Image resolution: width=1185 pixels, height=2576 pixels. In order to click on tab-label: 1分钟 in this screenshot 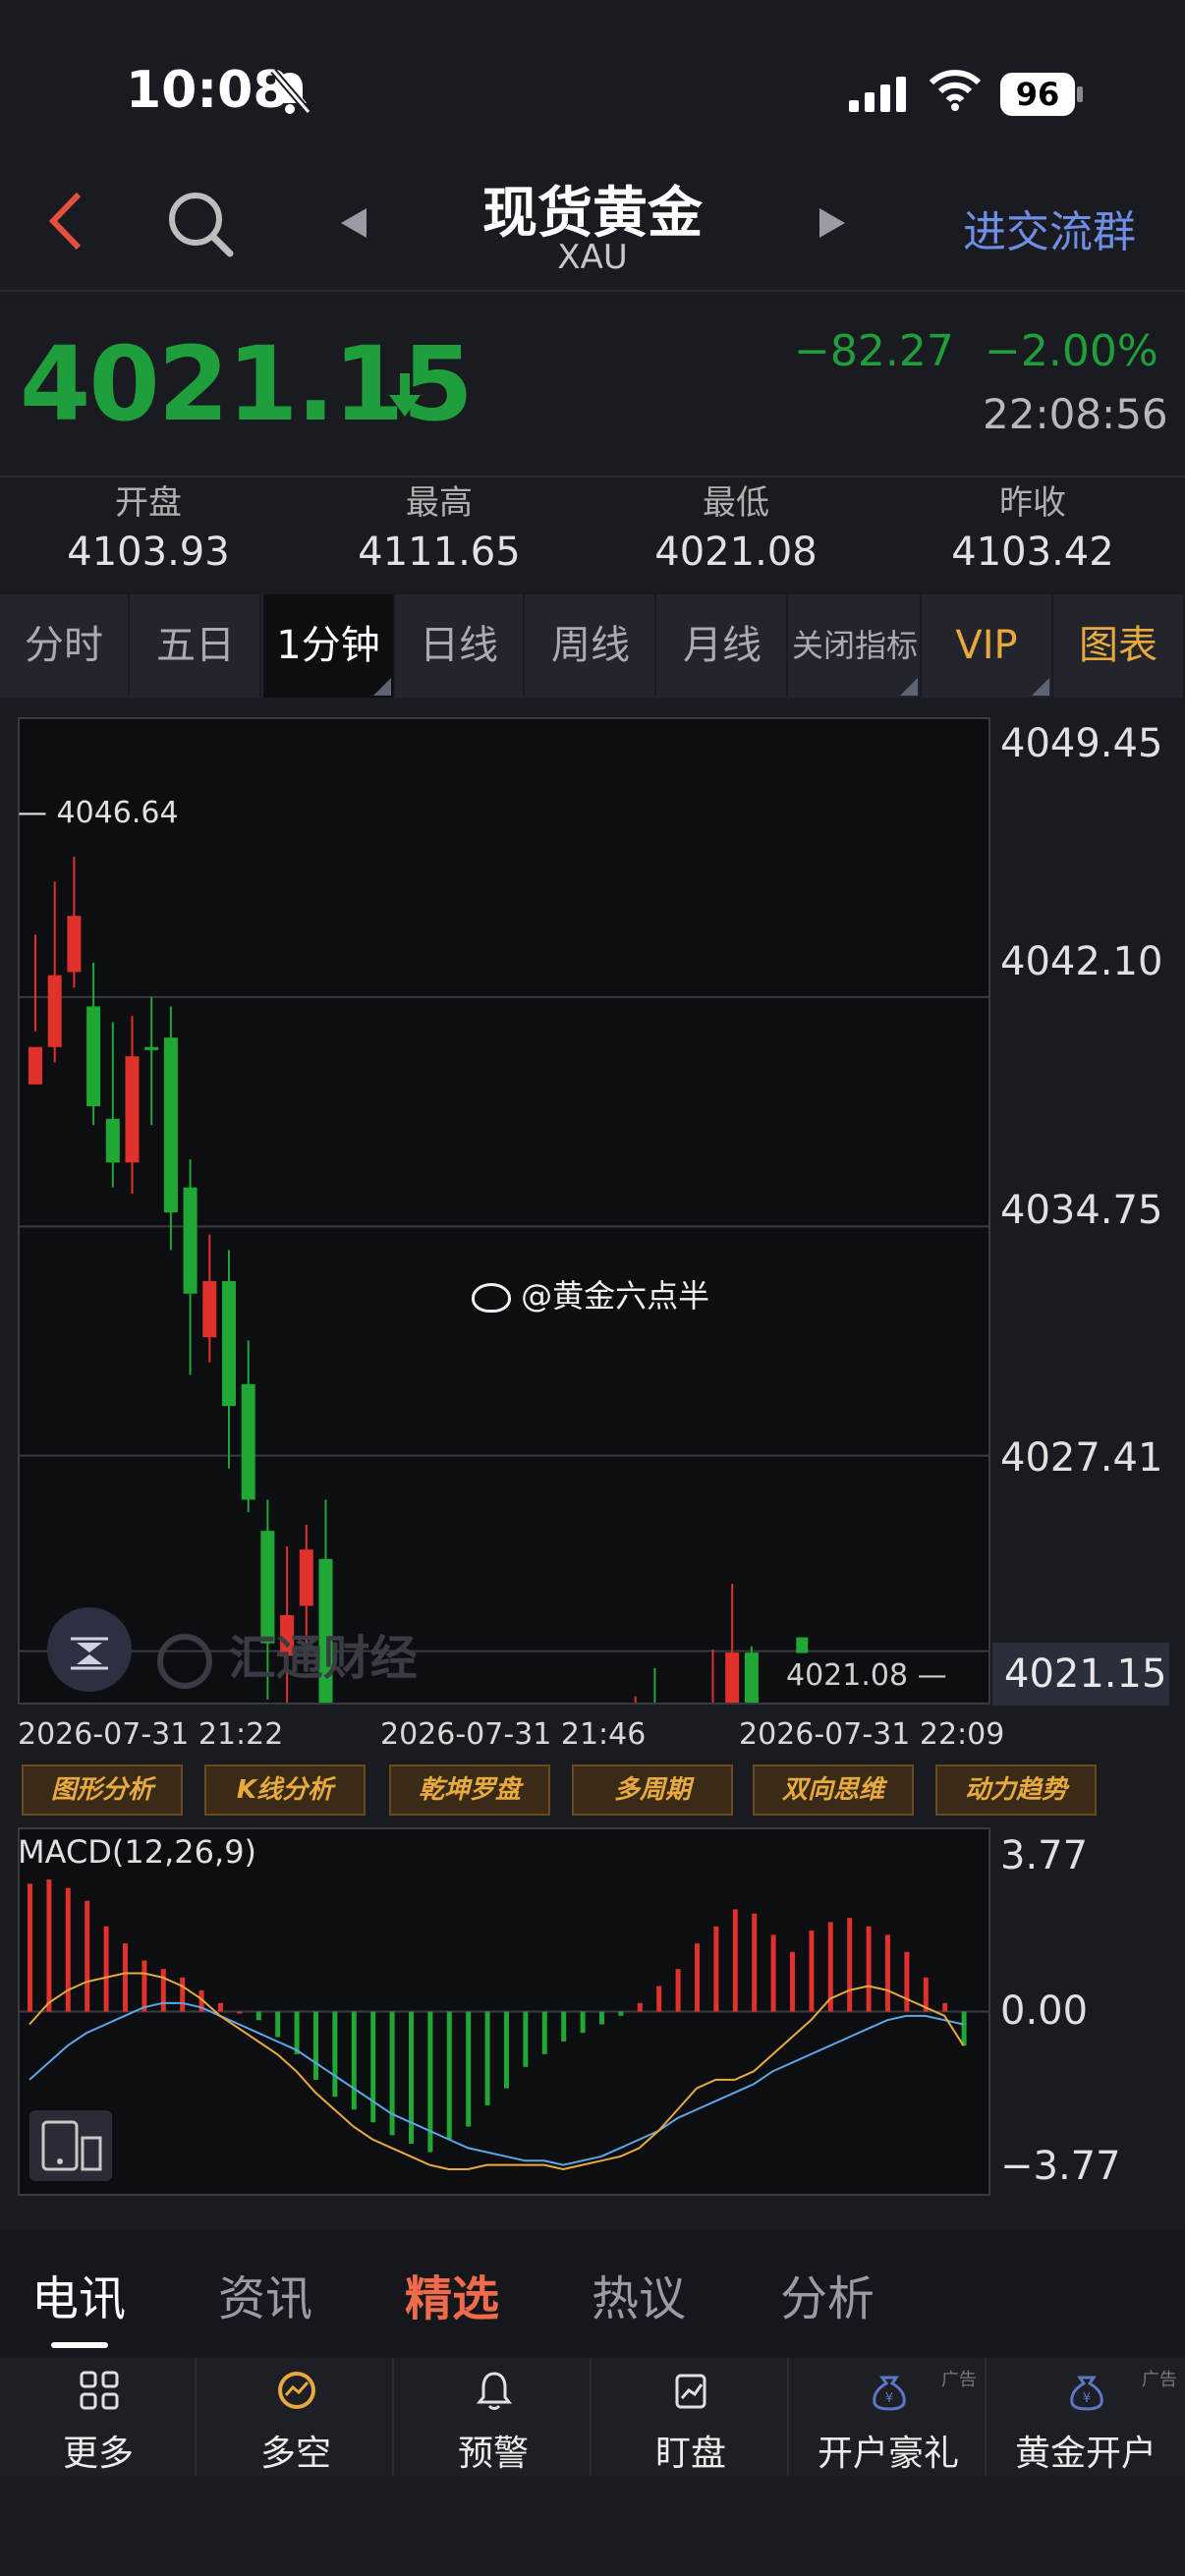, I will do `click(328, 645)`.